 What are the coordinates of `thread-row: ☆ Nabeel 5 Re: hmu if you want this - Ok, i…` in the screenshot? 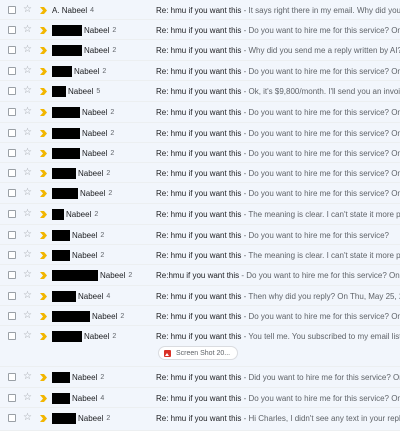 It's located at (200, 91).